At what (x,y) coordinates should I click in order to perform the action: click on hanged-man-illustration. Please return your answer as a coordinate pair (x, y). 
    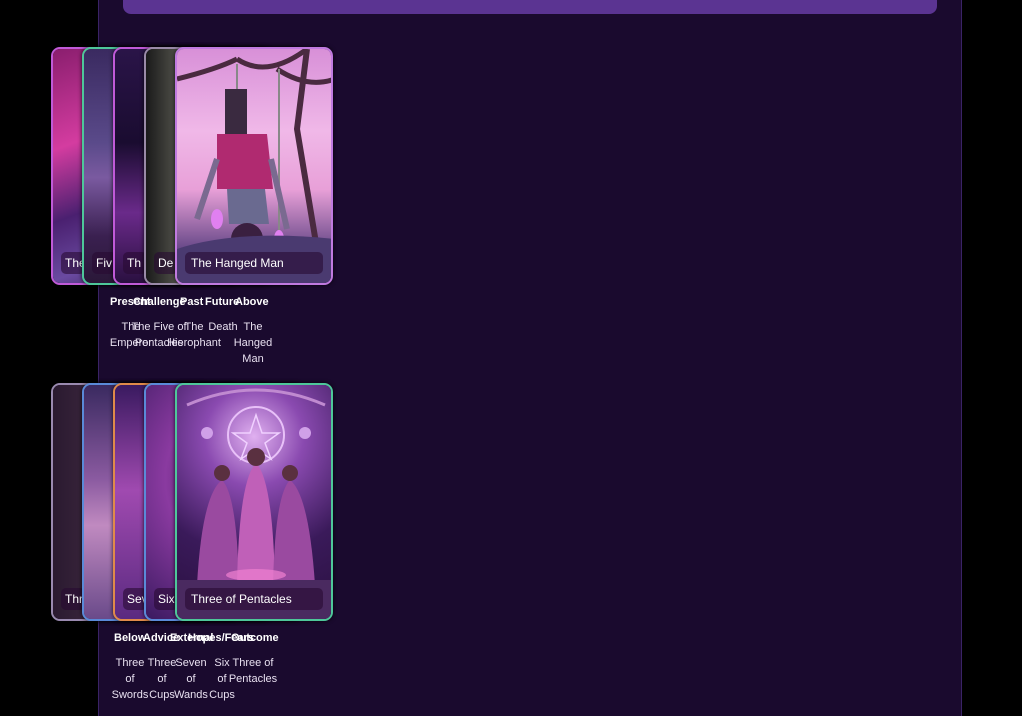
    Looking at the image, I should click on (254, 166).